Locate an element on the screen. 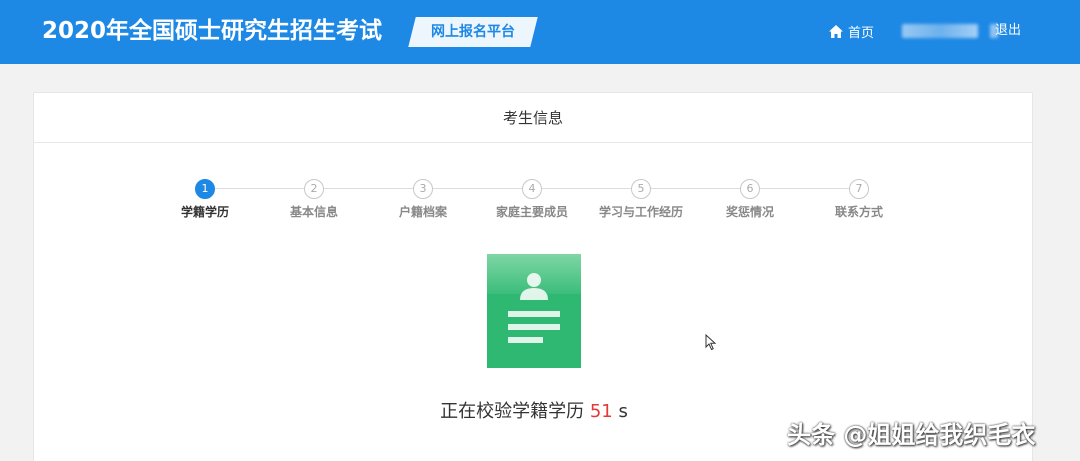 This screenshot has height=461, width=1080. nav-logout-link: 退出 is located at coordinates (1008, 31).